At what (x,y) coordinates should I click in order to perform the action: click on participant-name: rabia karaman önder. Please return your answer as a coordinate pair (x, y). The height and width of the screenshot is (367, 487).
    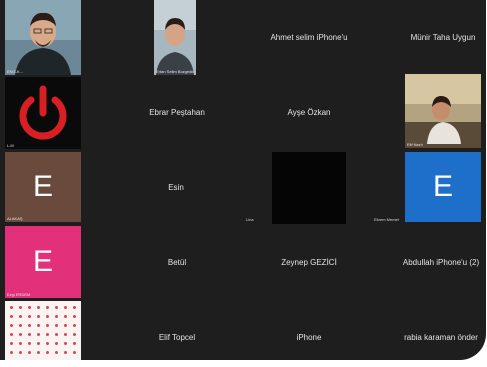
    Looking at the image, I should click on (441, 337).